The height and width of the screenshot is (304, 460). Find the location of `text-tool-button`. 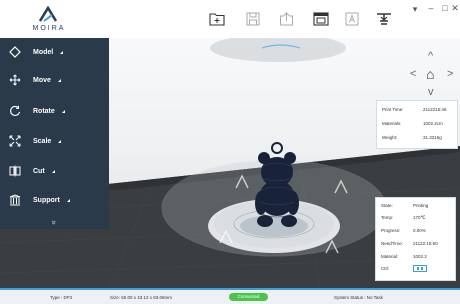

text-tool-button is located at coordinates (352, 19).